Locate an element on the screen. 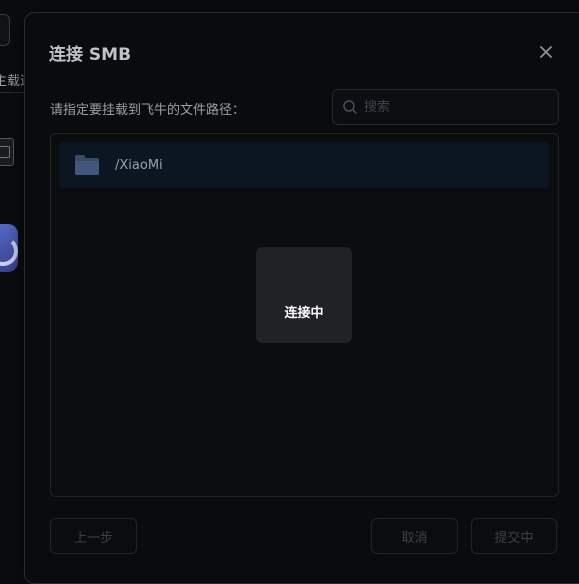 This screenshot has width=579, height=584. folder-icon is located at coordinates (87, 165).